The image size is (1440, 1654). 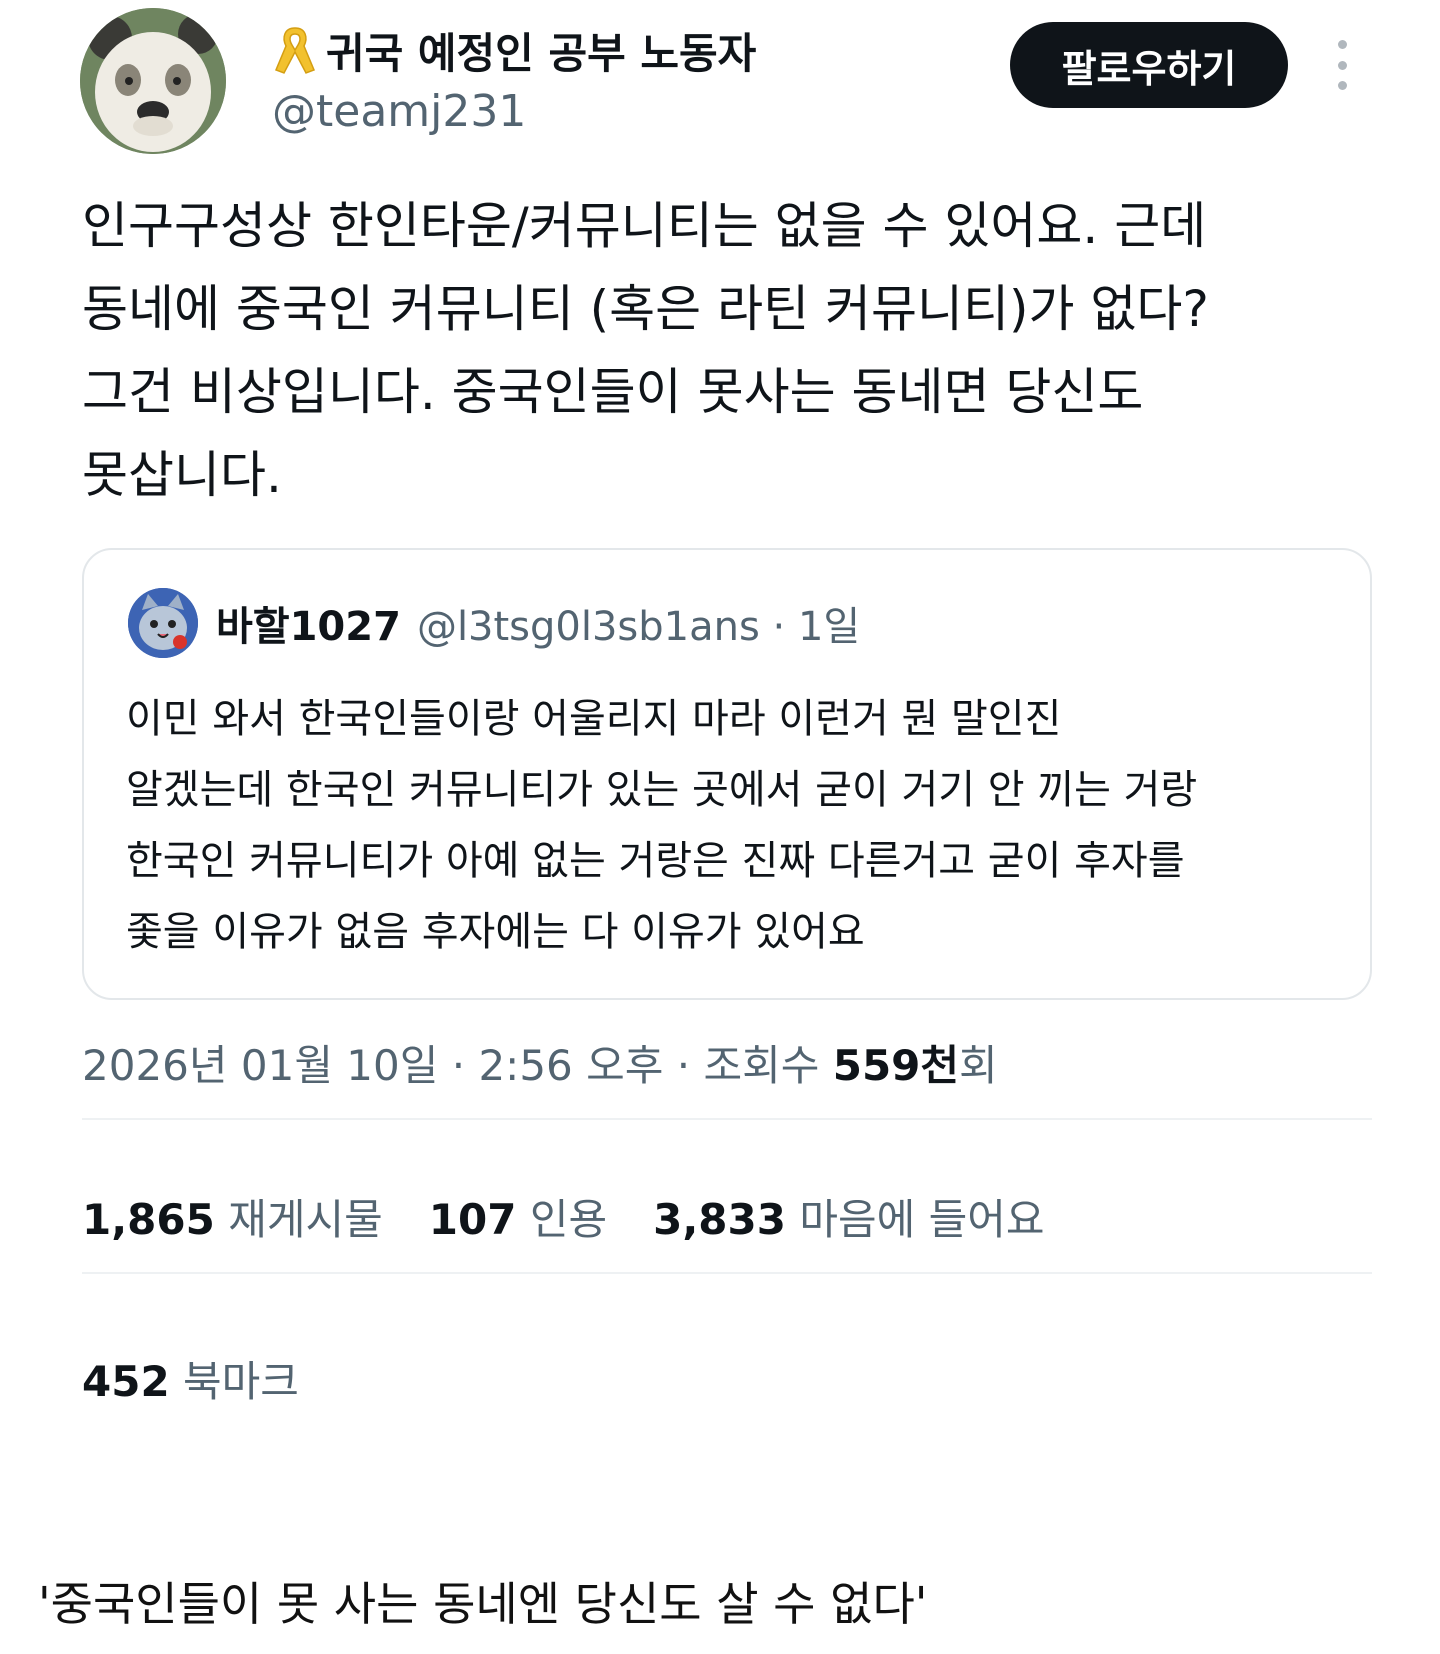 I want to click on retweet-label: 재게시물, so click(x=305, y=1219).